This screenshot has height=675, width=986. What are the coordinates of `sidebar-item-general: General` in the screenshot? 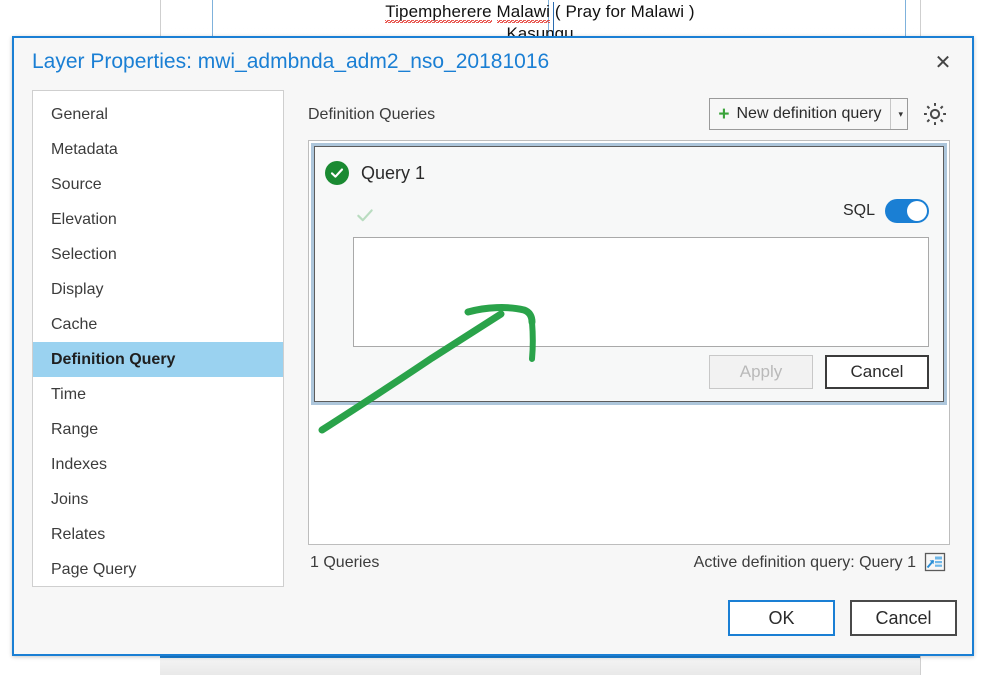 It's located at (158, 114).